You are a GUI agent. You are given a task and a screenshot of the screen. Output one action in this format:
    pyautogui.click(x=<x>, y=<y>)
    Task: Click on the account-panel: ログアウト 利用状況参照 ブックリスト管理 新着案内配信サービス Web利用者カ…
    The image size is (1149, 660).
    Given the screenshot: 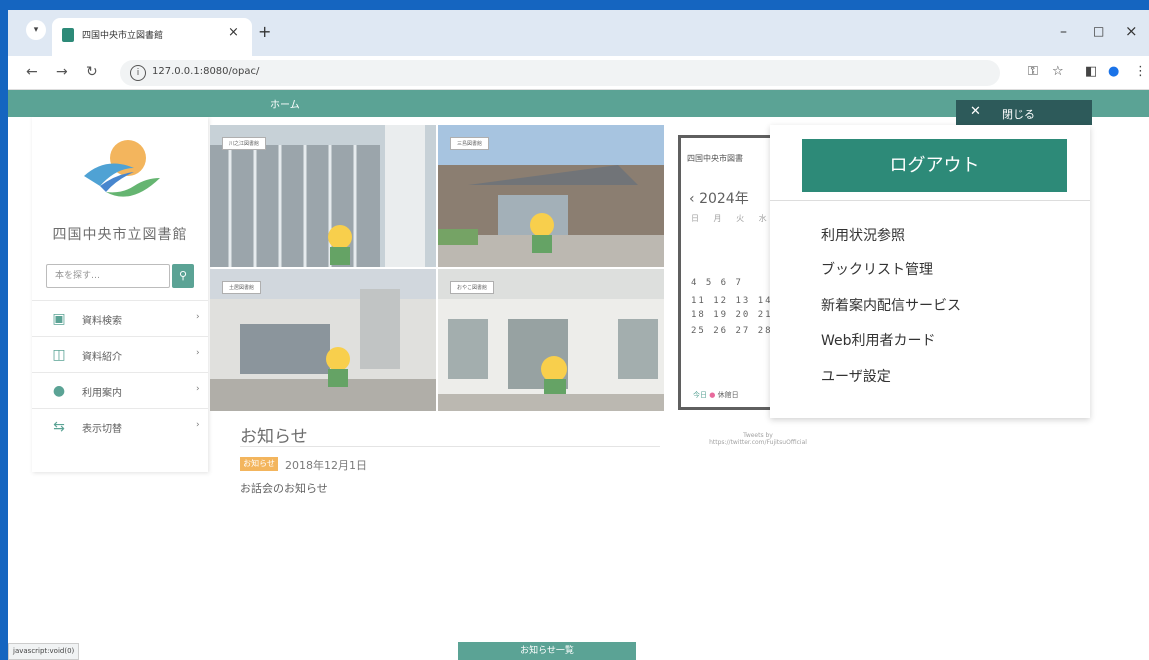 What is the action you would take?
    pyautogui.click(x=930, y=271)
    